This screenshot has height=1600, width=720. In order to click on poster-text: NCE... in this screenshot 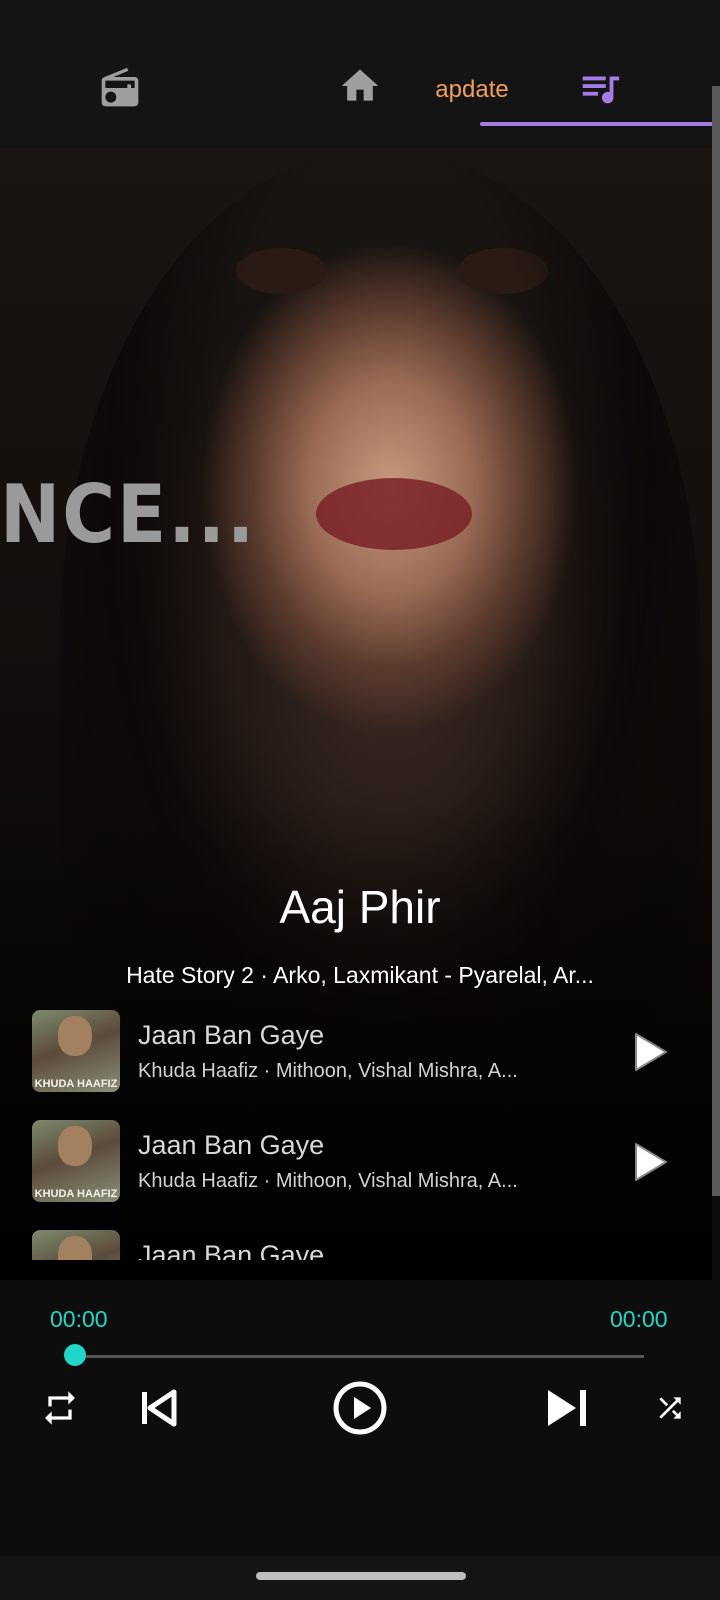, I will do `click(128, 514)`.